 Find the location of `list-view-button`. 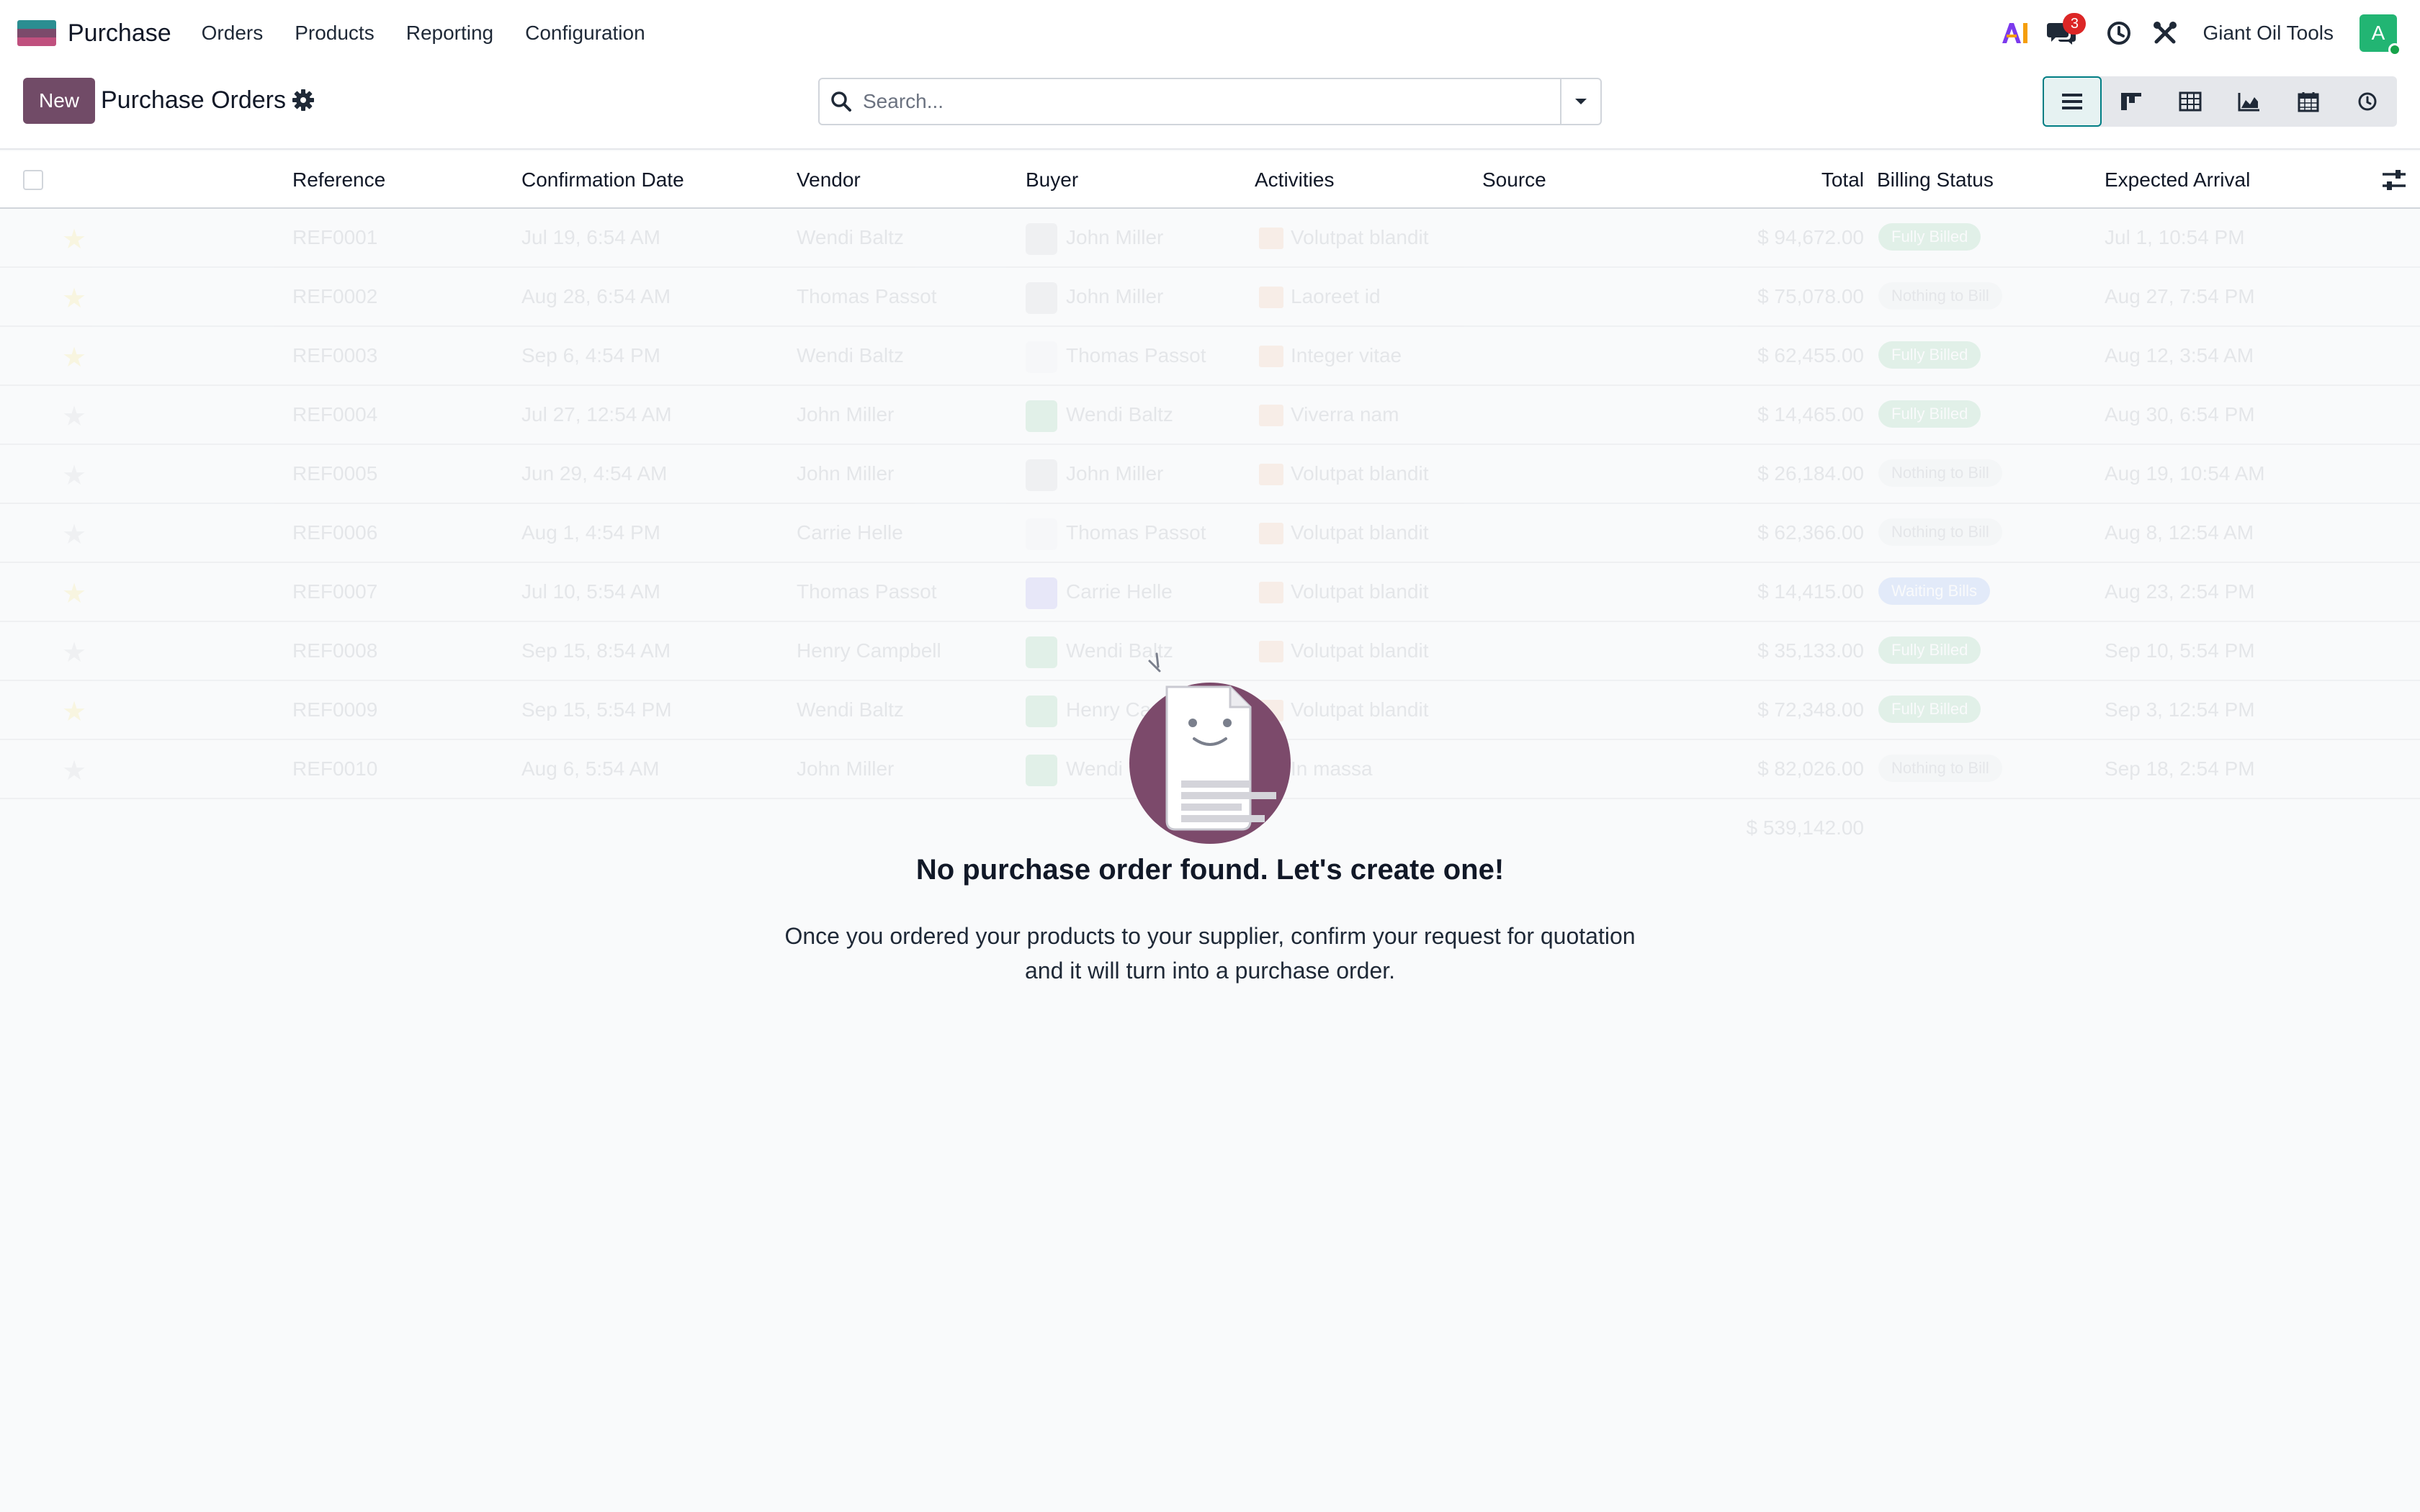

list-view-button is located at coordinates (2072, 101).